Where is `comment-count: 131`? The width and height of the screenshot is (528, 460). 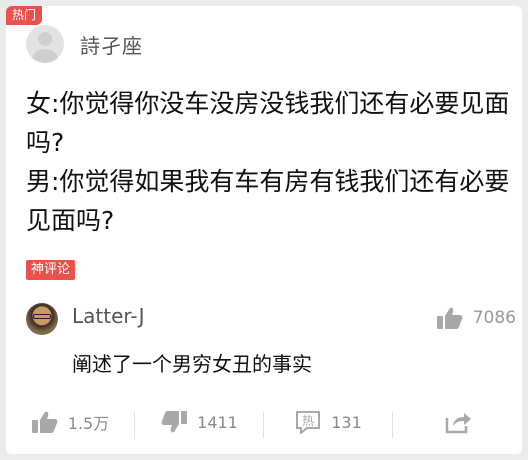 comment-count: 131 is located at coordinates (346, 422).